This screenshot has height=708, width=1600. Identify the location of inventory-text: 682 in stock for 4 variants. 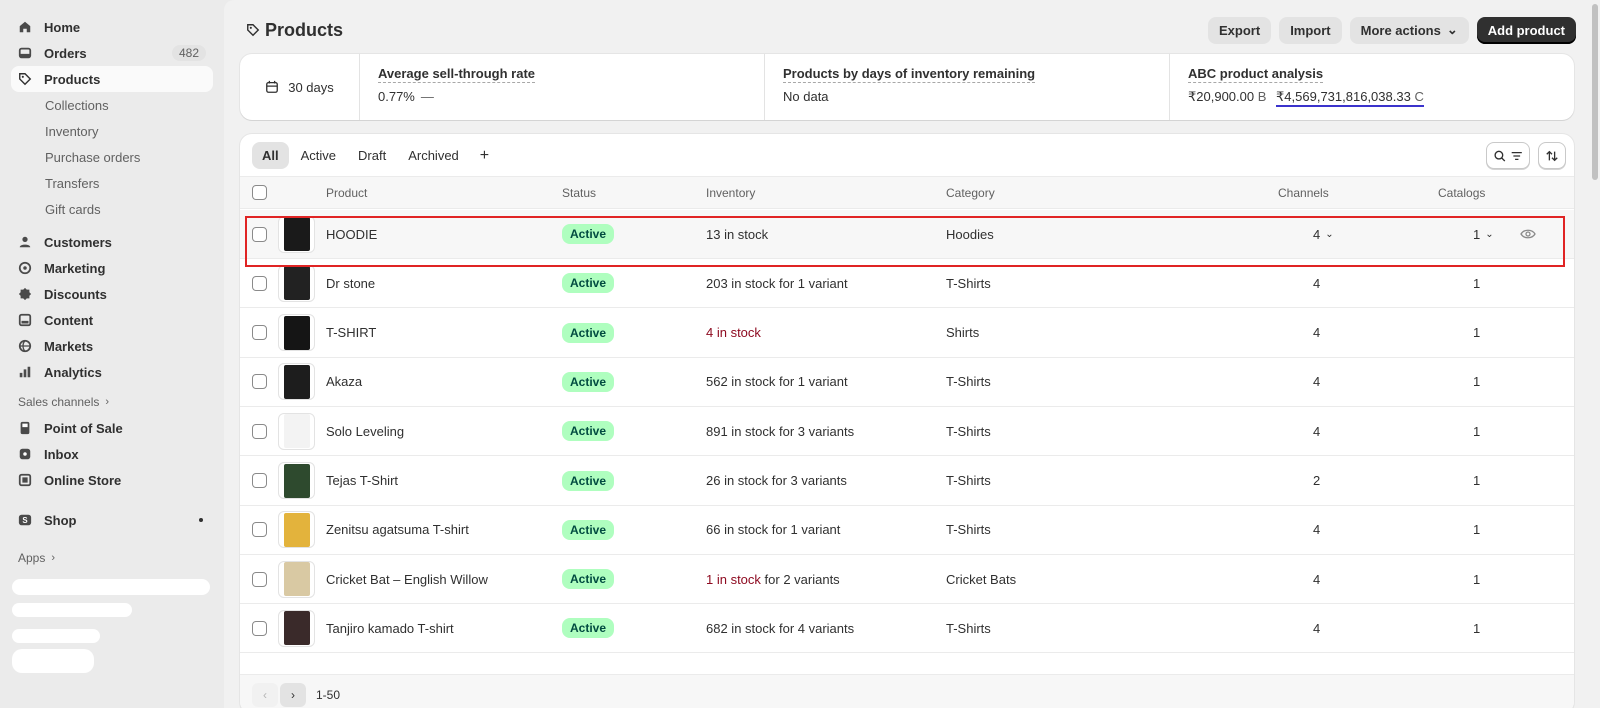
(780, 628).